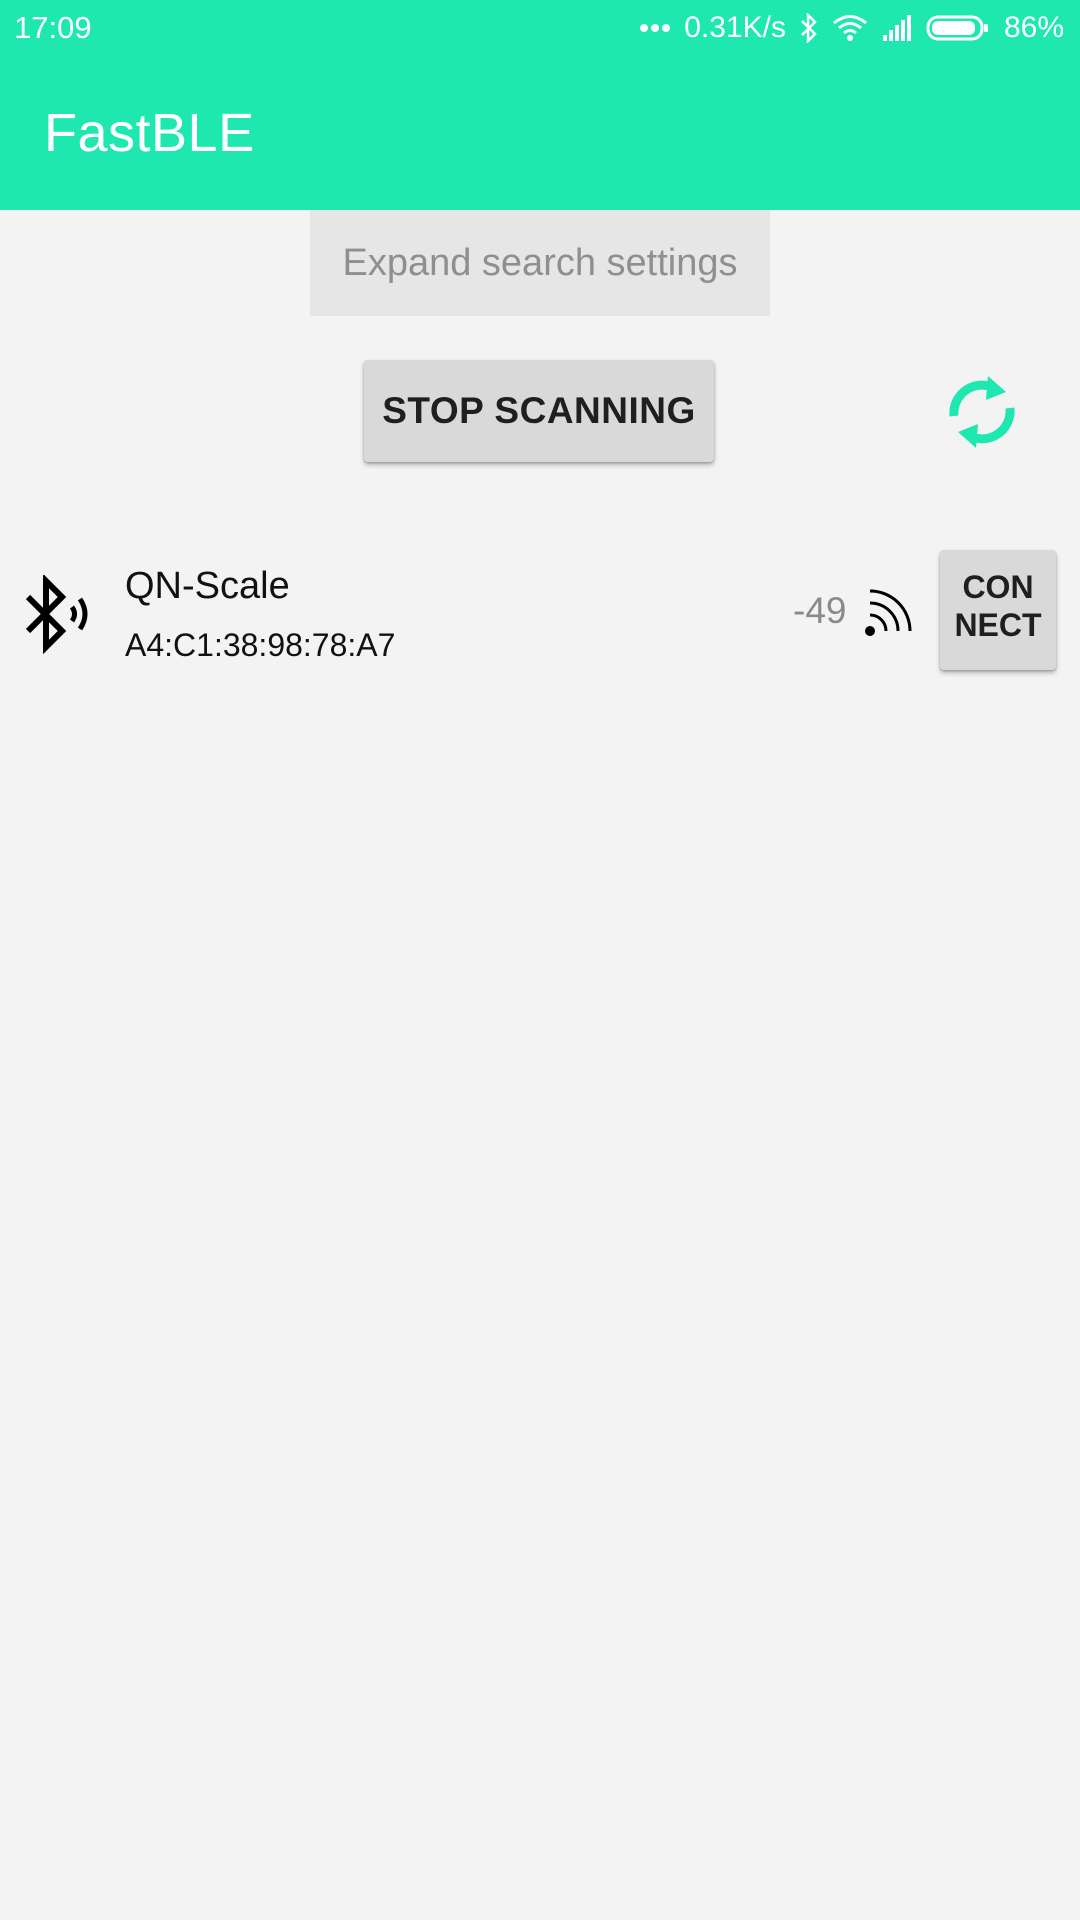  Describe the element at coordinates (540, 29) in the screenshot. I see `status-bar: 17:09 0.31K/s 86%` at that location.